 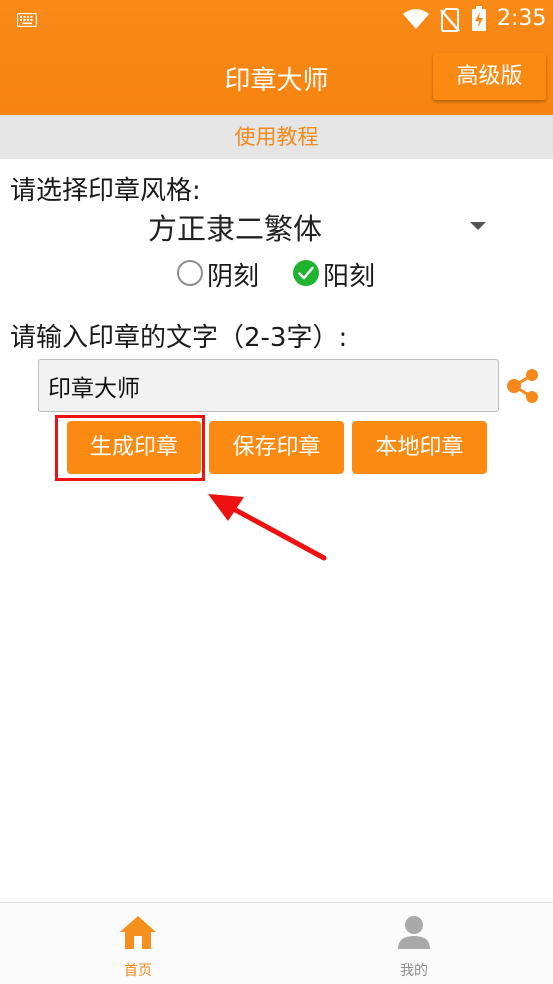 What do you see at coordinates (276, 19) in the screenshot?
I see `status-bar: 2:35` at bounding box center [276, 19].